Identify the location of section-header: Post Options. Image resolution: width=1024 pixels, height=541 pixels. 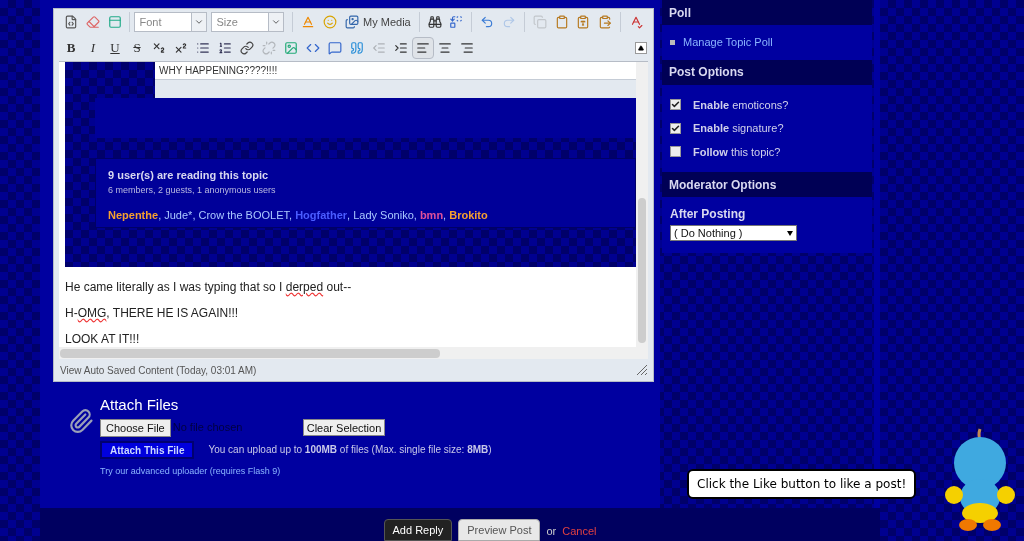
(767, 72).